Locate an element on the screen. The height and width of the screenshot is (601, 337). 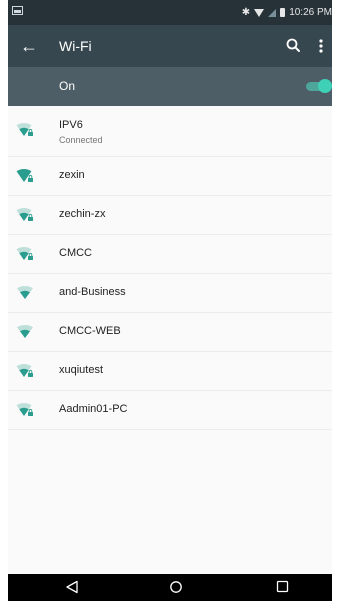
wifi-master-switch-bar: On is located at coordinates (170, 86).